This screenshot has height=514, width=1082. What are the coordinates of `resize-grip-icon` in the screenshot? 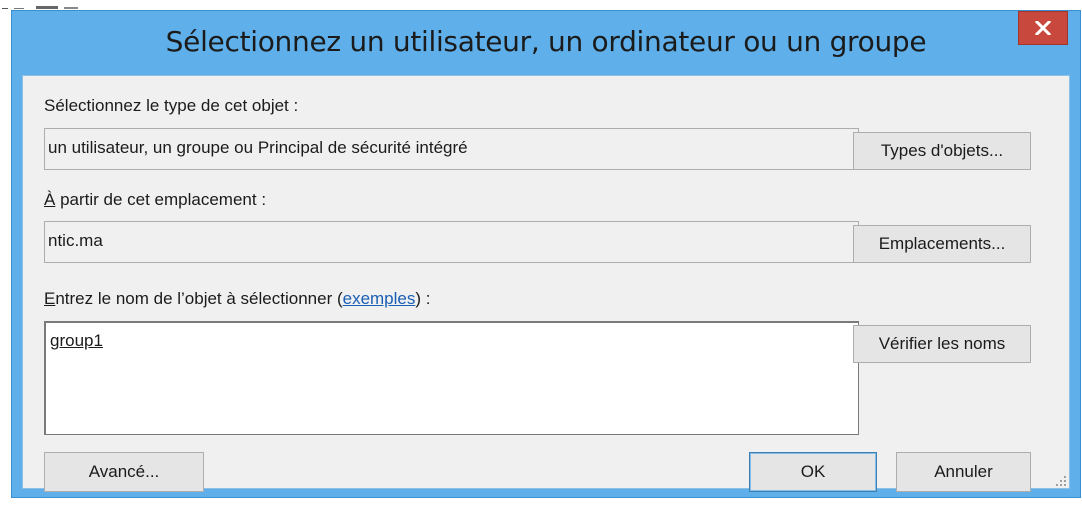 It's located at (1061, 480).